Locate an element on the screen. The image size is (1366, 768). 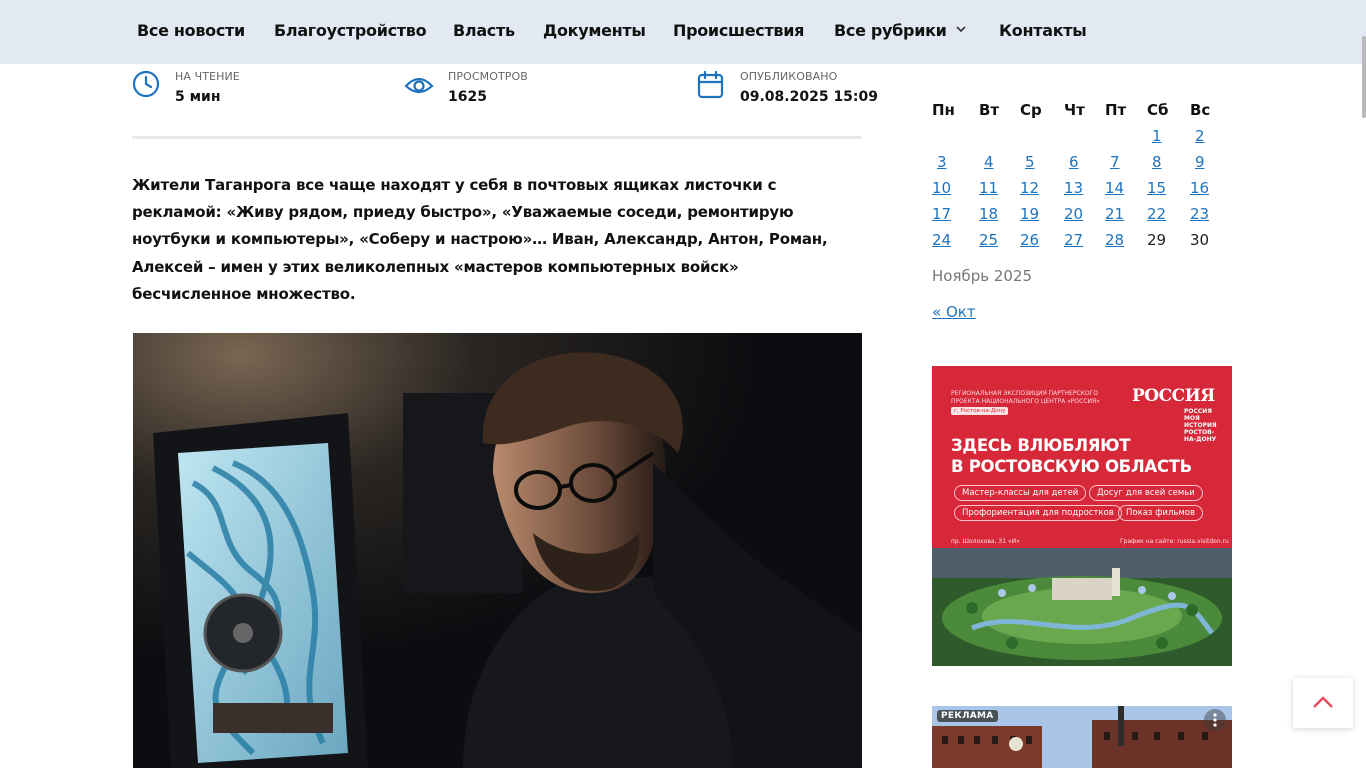
calendar-day: 14 is located at coordinates (1114, 188).